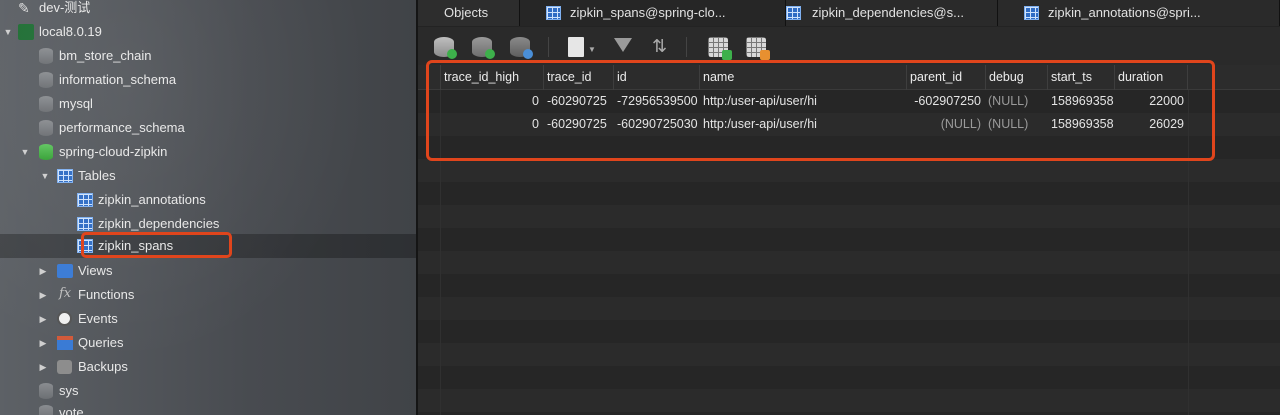 The height and width of the screenshot is (415, 1280). Describe the element at coordinates (24, 8) in the screenshot. I see `connection-icon: ✎` at that location.